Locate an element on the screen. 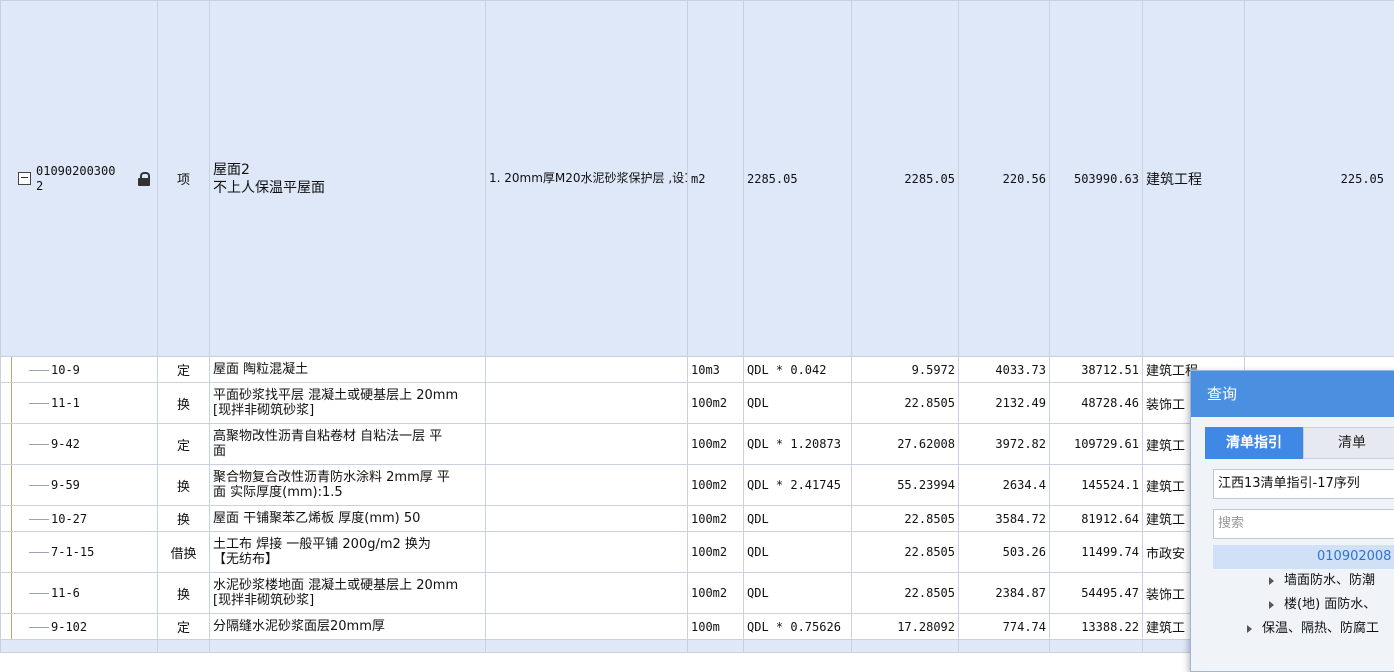 The height and width of the screenshot is (672, 1394). name-line1: 屋面2 is located at coordinates (231, 170).